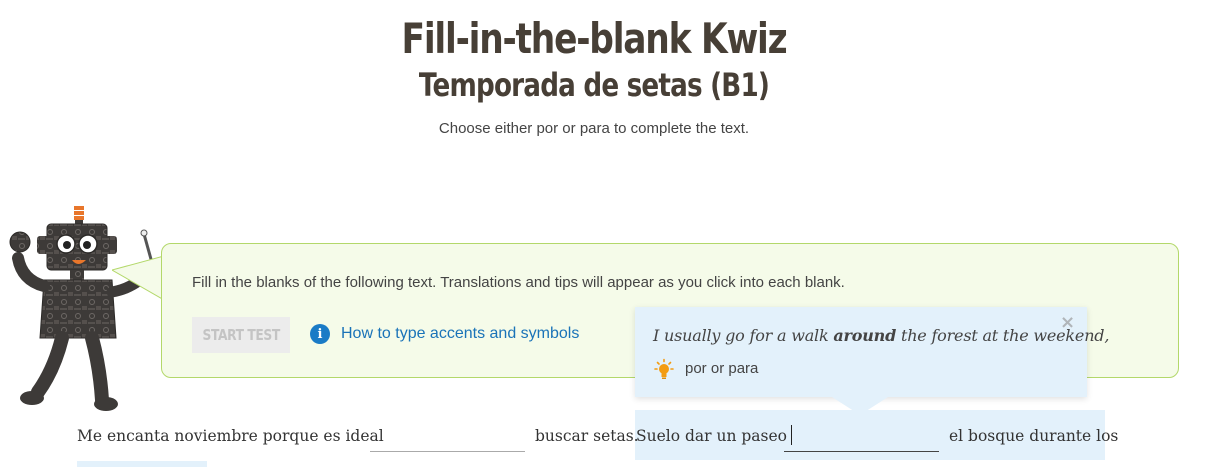  Describe the element at coordinates (712, 436) in the screenshot. I see `text-segment-3: Suelo dar un paseo` at that location.